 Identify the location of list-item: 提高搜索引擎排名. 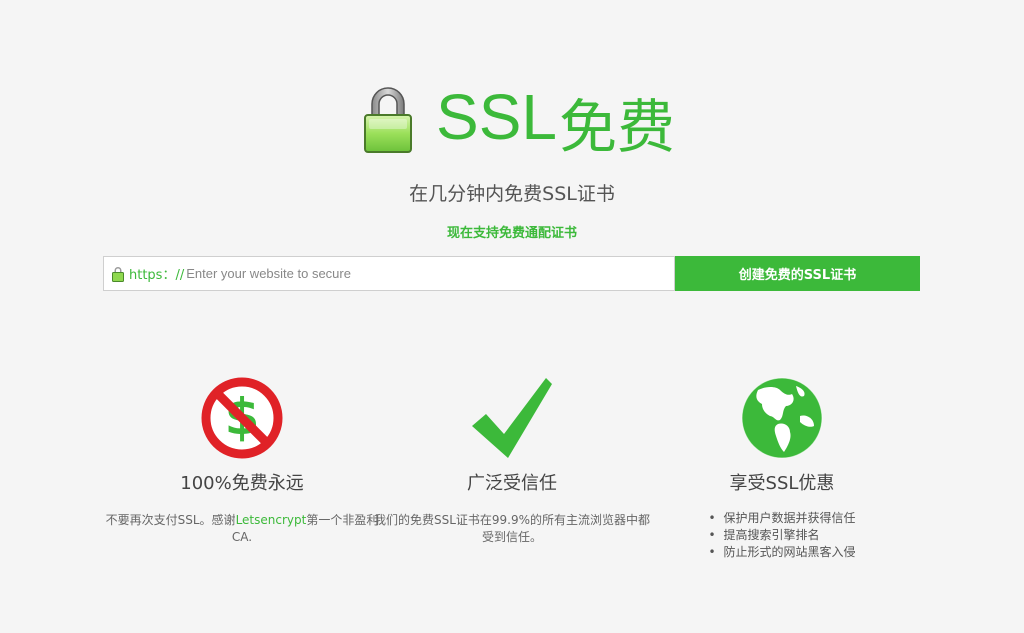
(781, 535).